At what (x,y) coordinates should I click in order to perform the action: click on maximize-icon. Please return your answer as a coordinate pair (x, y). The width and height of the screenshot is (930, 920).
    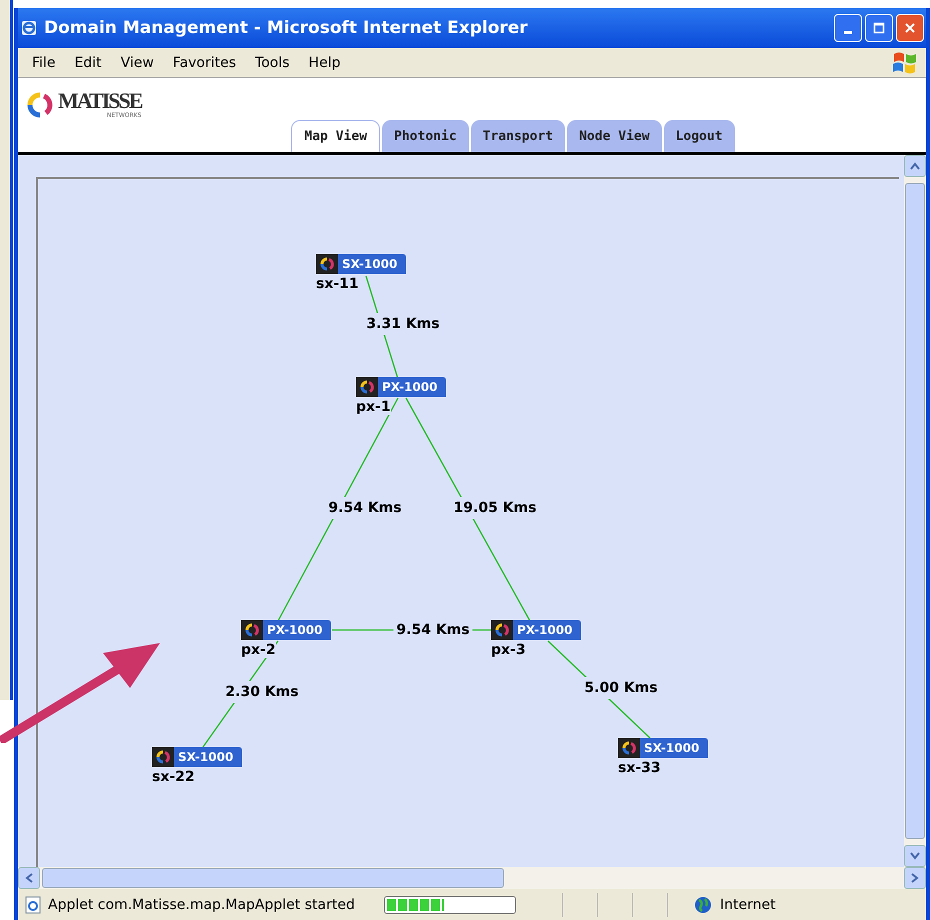
    Looking at the image, I should click on (879, 28).